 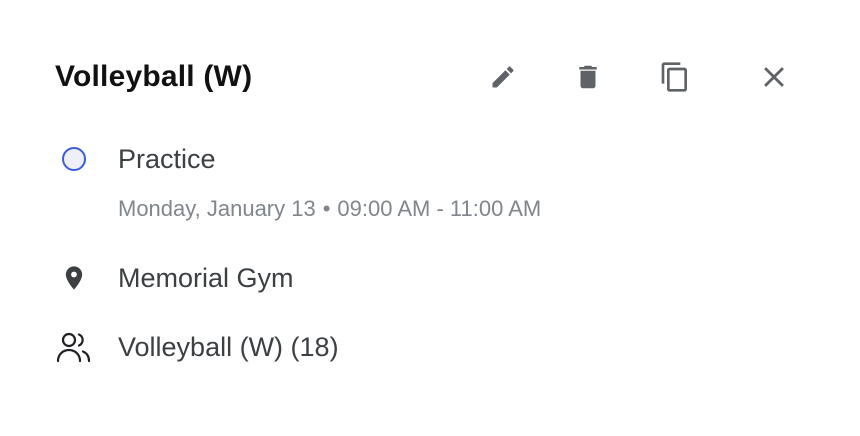 I want to click on group-row: Volleyball (W) (18), so click(x=430, y=349).